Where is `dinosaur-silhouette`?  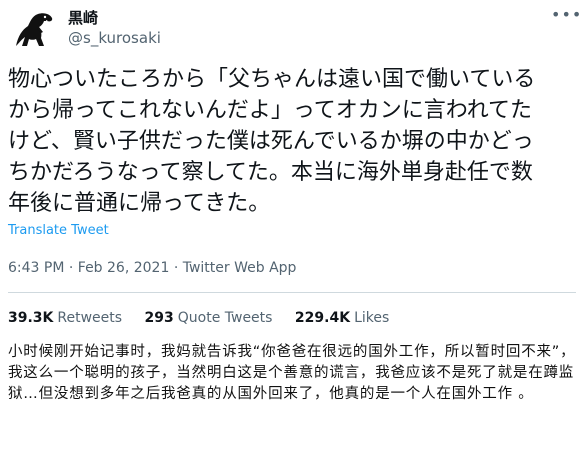 dinosaur-silhouette is located at coordinates (32, 30).